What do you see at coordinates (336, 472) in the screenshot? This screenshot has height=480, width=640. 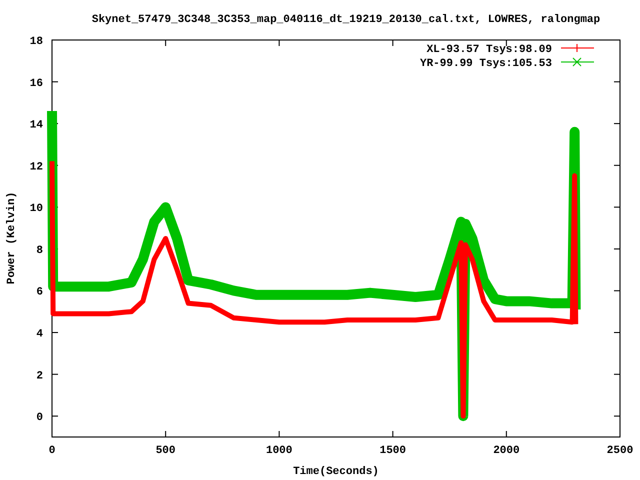 I see `x-axis-title: Time(Seconds)` at bounding box center [336, 472].